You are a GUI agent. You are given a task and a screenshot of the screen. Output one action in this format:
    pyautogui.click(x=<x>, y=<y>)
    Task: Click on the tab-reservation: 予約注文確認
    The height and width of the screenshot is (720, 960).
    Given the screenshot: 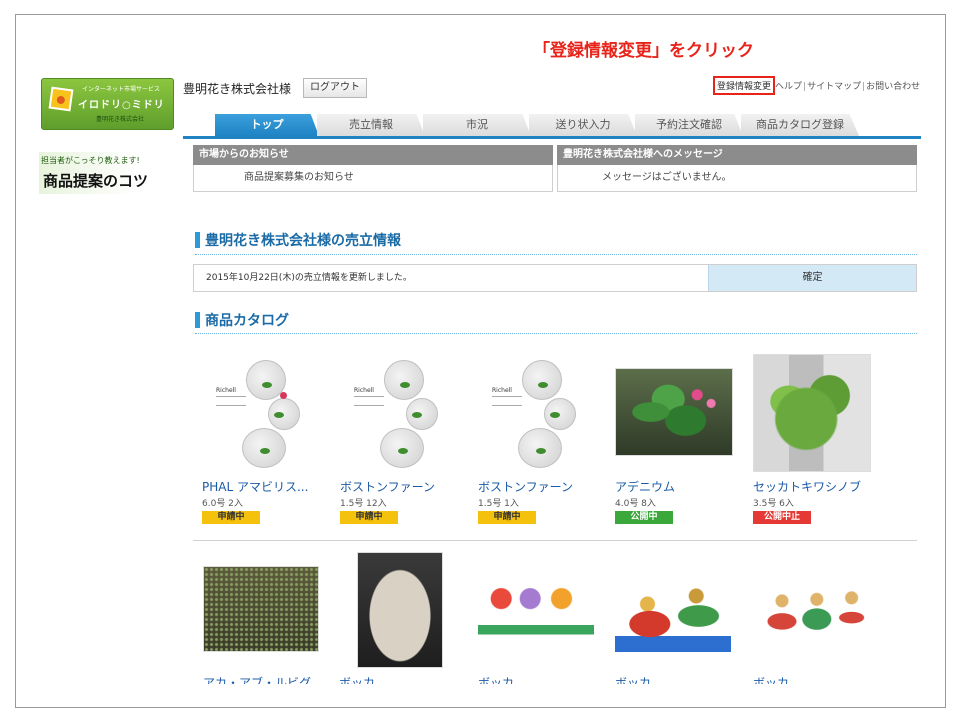 What is the action you would take?
    pyautogui.click(x=689, y=125)
    